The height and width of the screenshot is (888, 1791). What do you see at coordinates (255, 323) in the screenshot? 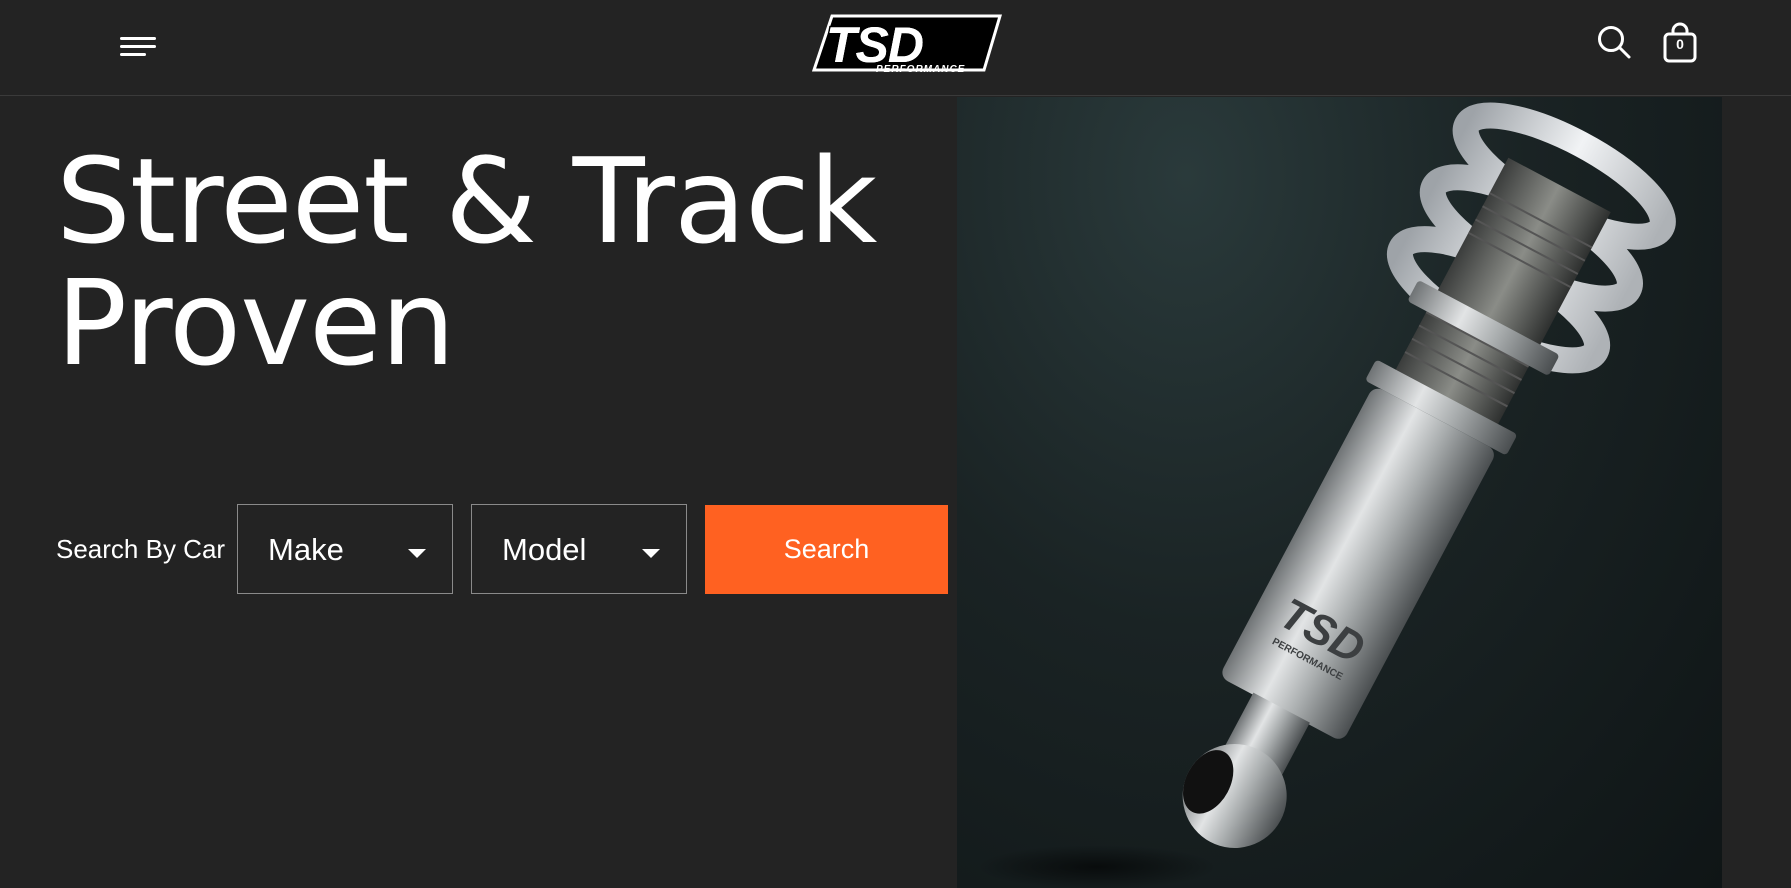
I see `hero-title-line-2: Proven` at bounding box center [255, 323].